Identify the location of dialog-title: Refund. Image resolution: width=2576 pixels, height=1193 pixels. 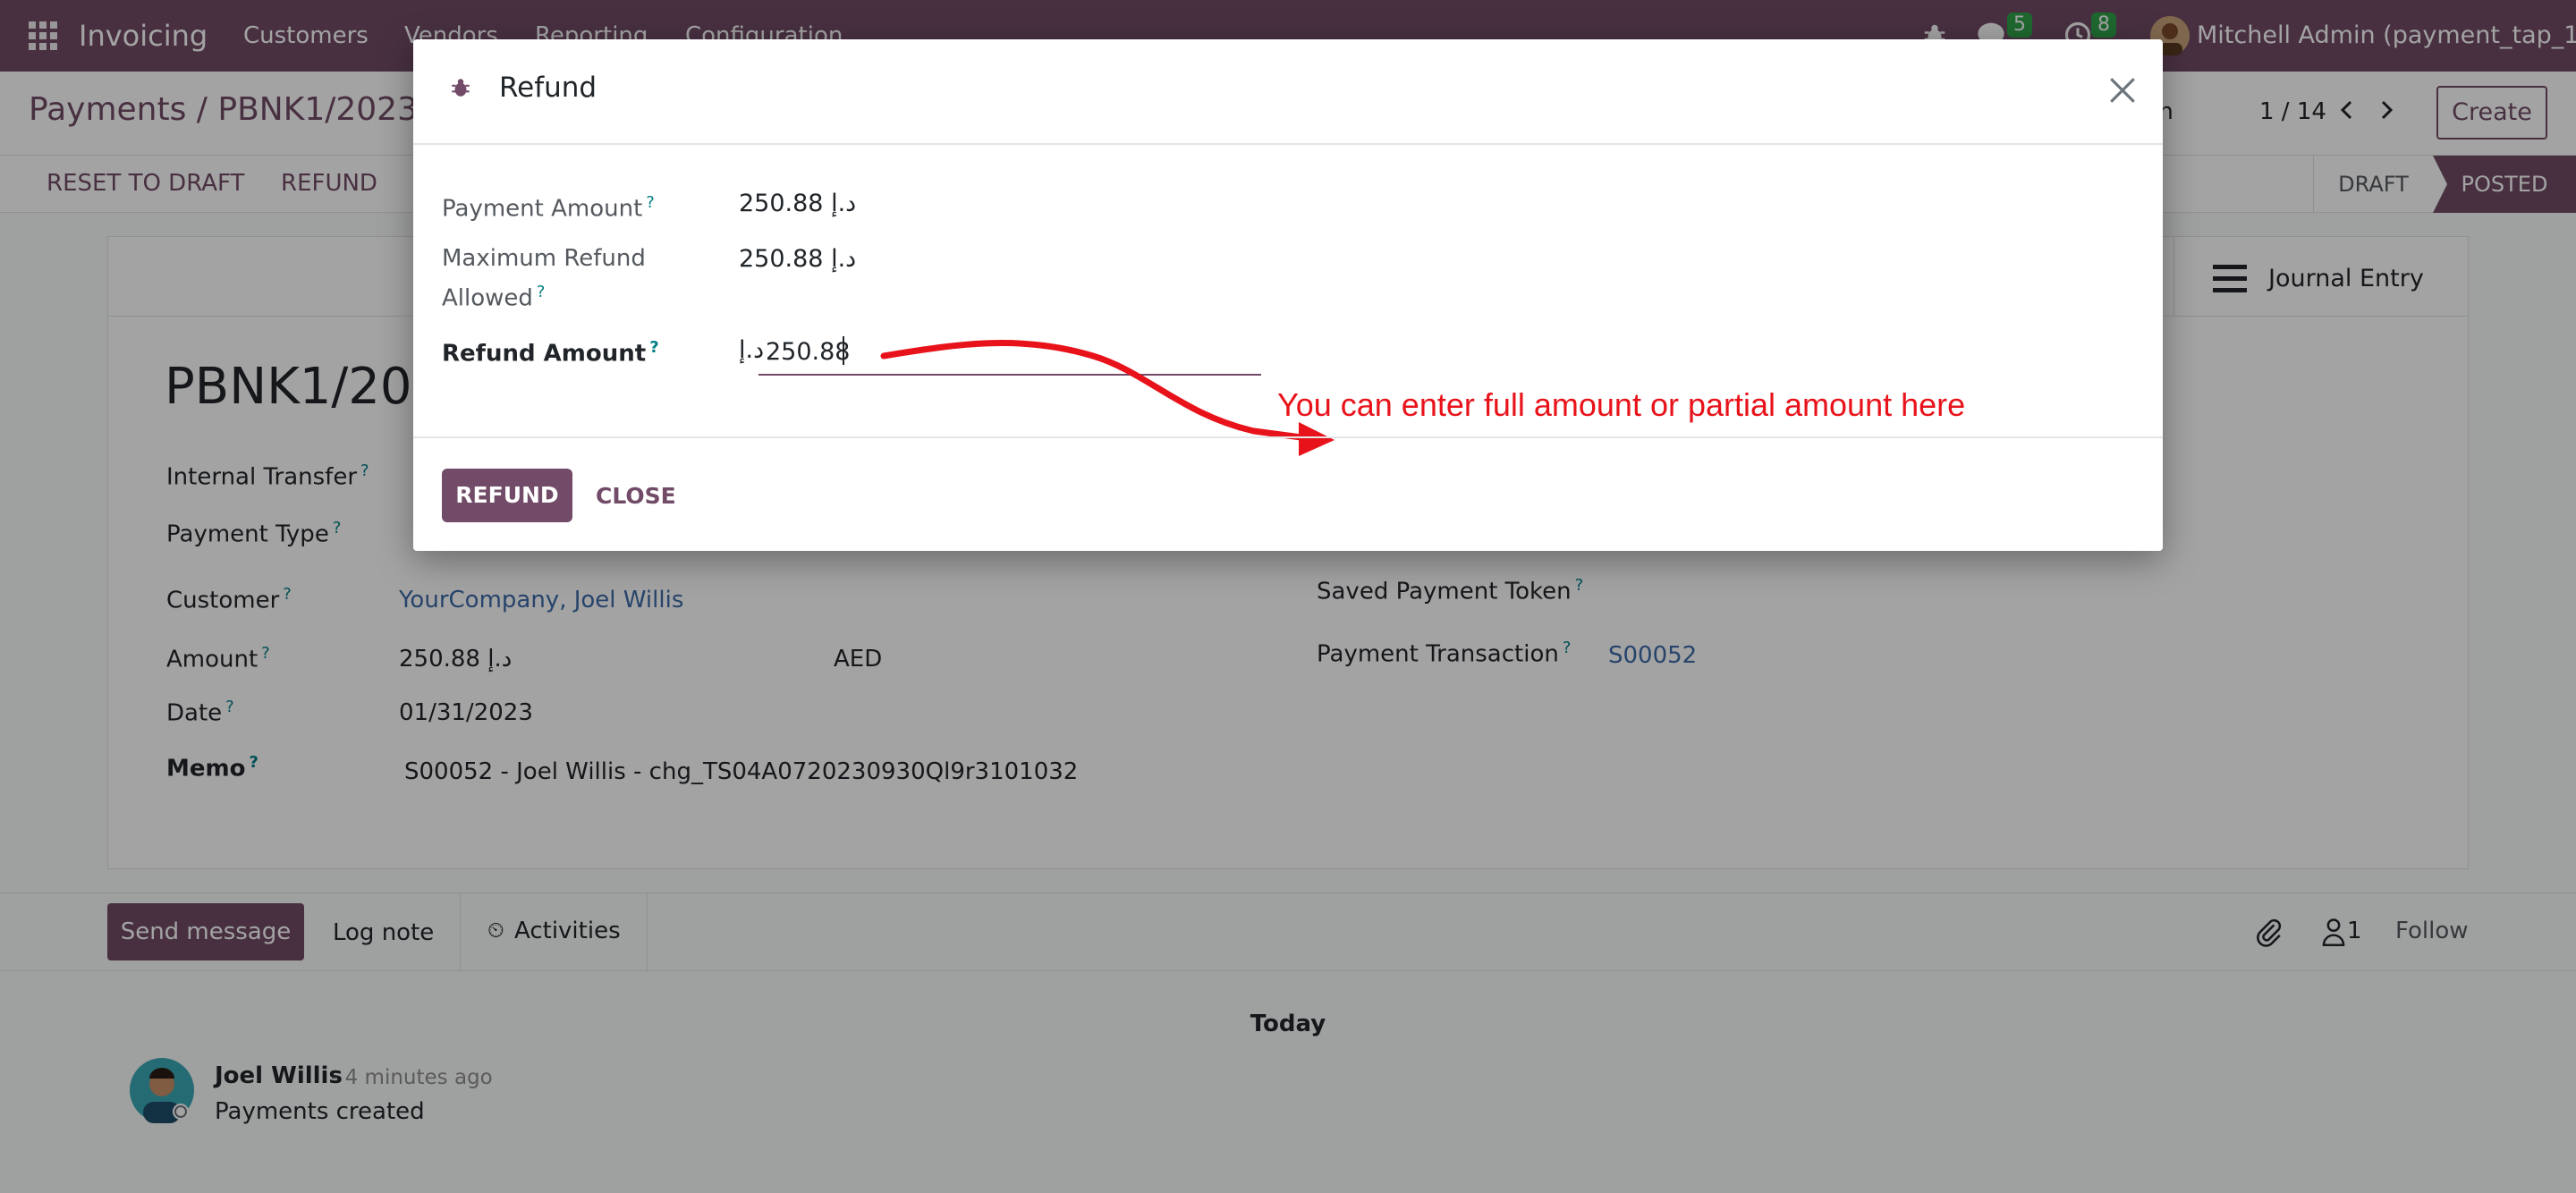
(548, 88).